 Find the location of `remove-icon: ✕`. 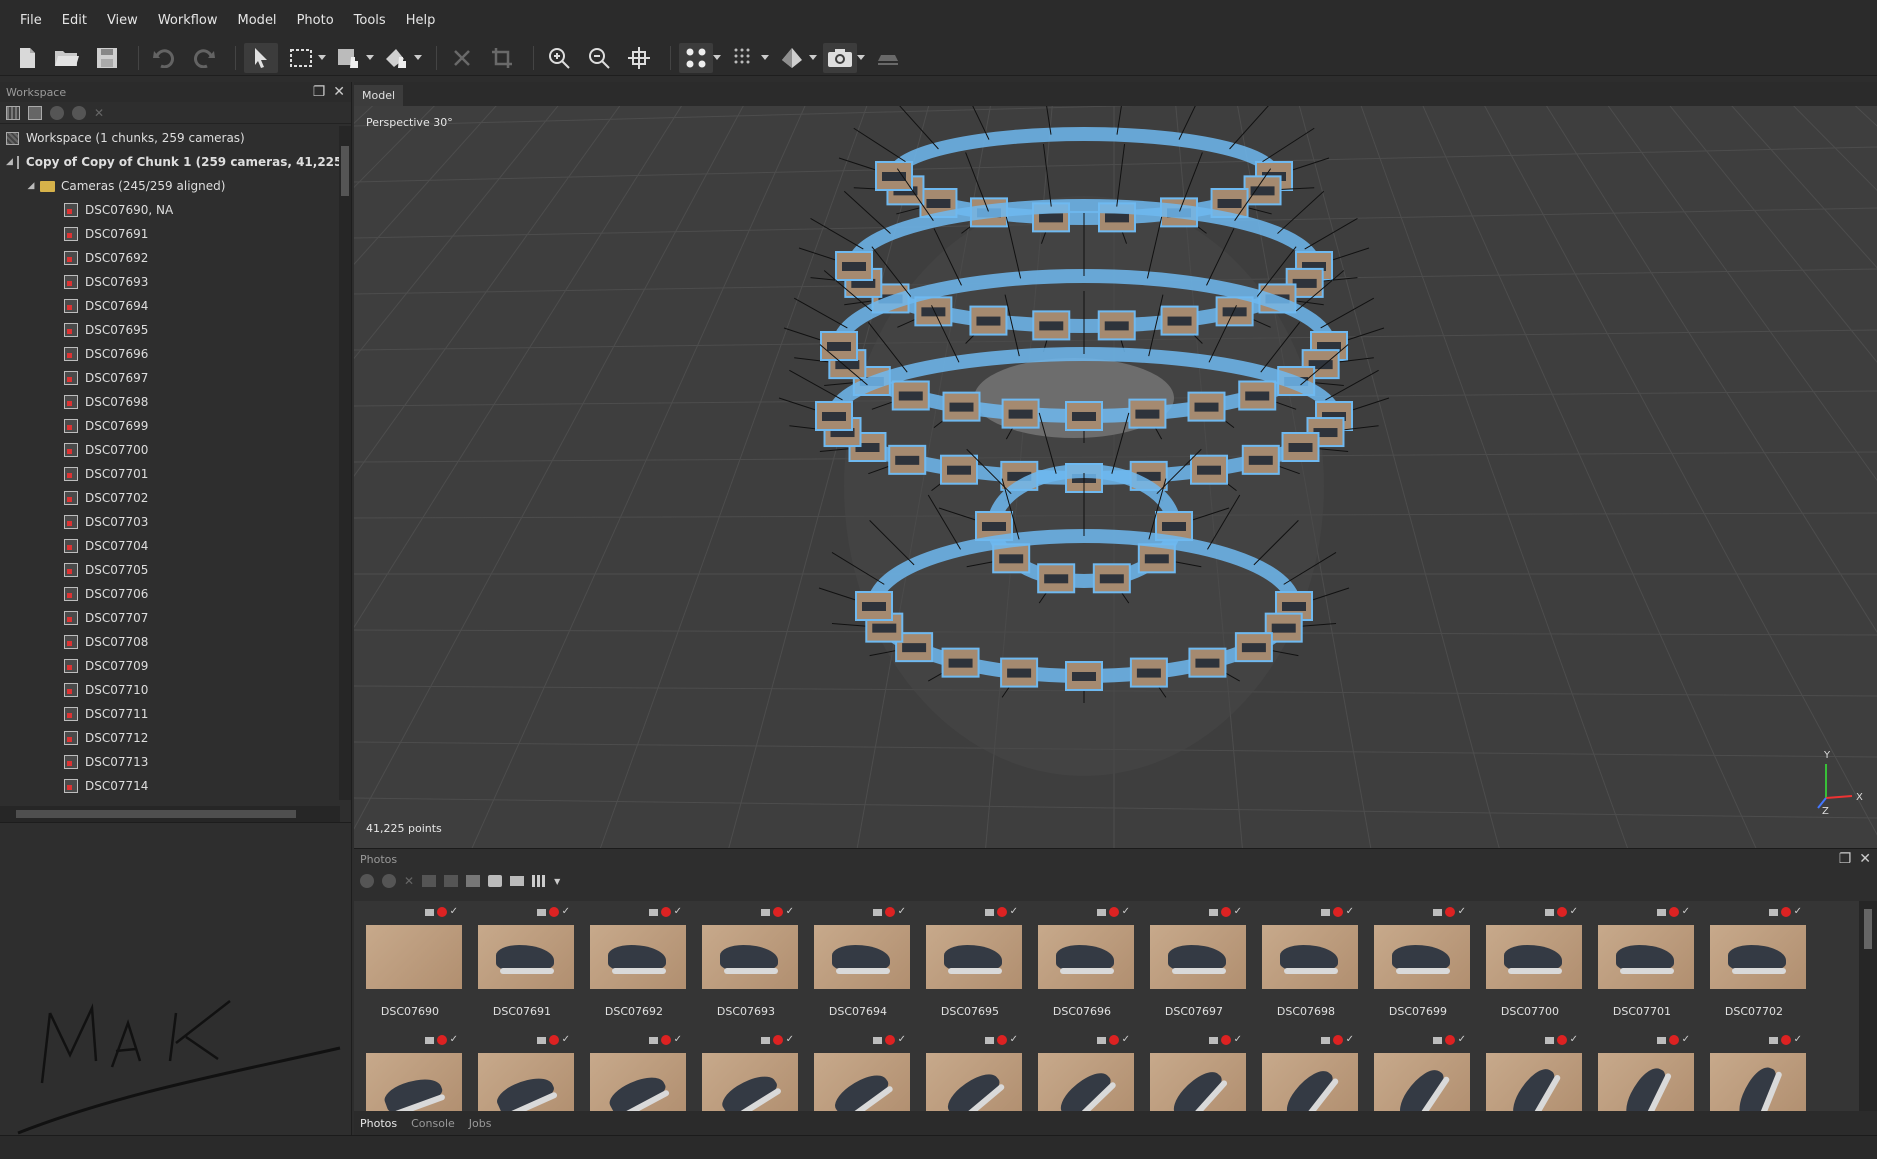

remove-icon: ✕ is located at coordinates (99, 113).